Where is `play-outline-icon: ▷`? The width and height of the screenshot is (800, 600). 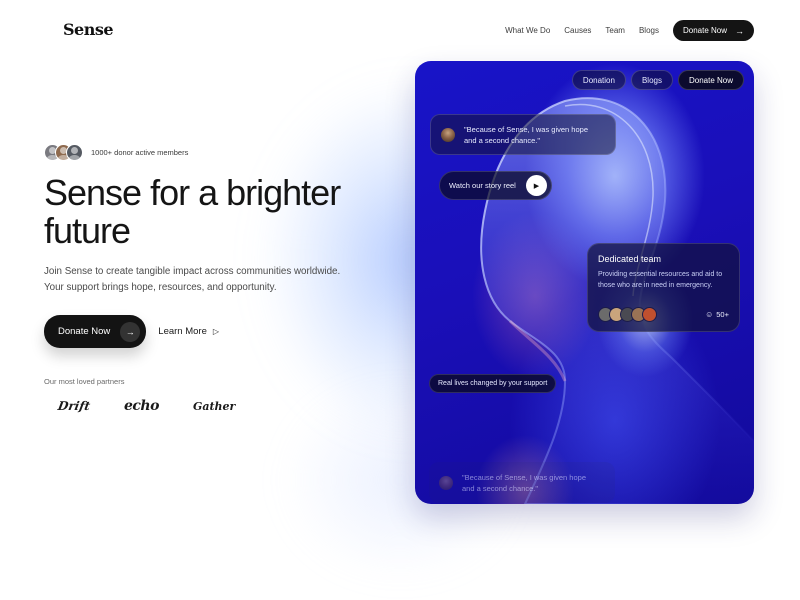
play-outline-icon: ▷ is located at coordinates (216, 331).